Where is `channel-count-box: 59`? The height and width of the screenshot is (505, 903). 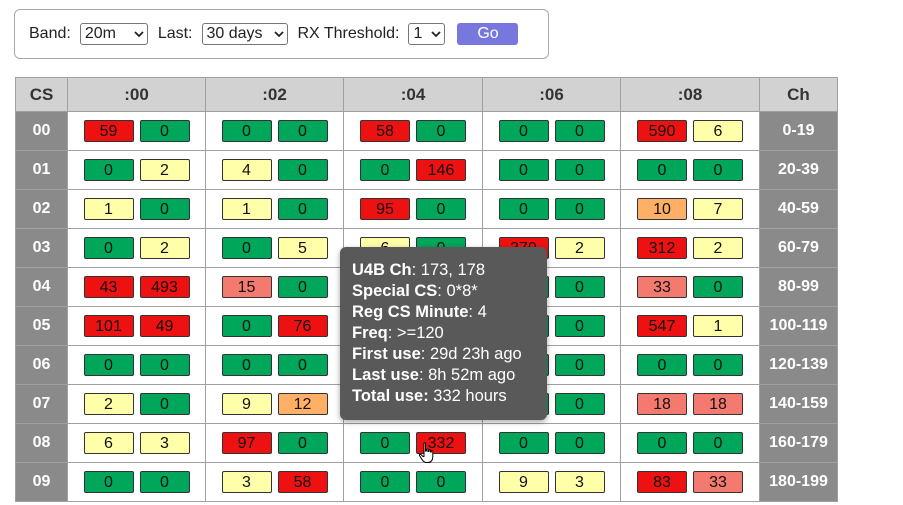
channel-count-box: 59 is located at coordinates (108, 131).